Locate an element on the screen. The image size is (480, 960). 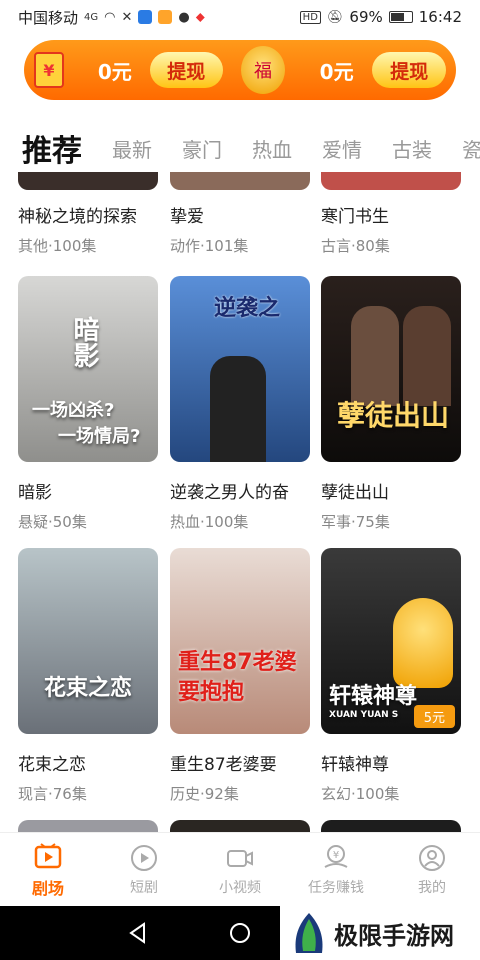
drama-meta: 历史·92集 is located at coordinates (204, 794).